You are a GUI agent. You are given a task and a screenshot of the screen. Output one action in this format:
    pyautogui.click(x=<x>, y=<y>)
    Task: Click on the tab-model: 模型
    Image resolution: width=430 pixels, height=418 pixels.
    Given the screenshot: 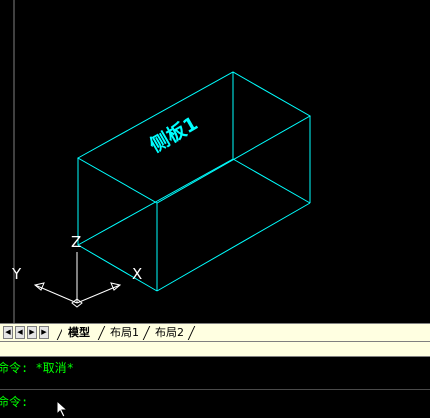 What is the action you would take?
    pyautogui.click(x=79, y=333)
    